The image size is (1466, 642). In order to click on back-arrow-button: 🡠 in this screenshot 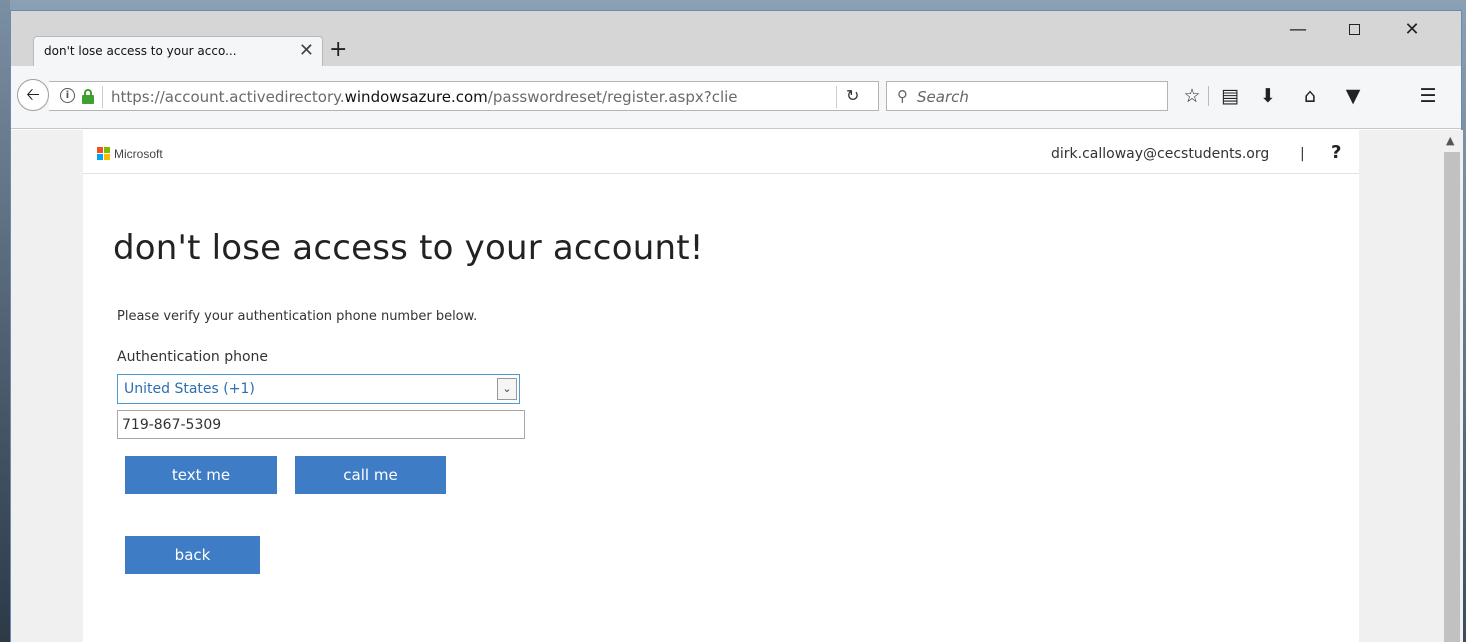, I will do `click(33, 95)`.